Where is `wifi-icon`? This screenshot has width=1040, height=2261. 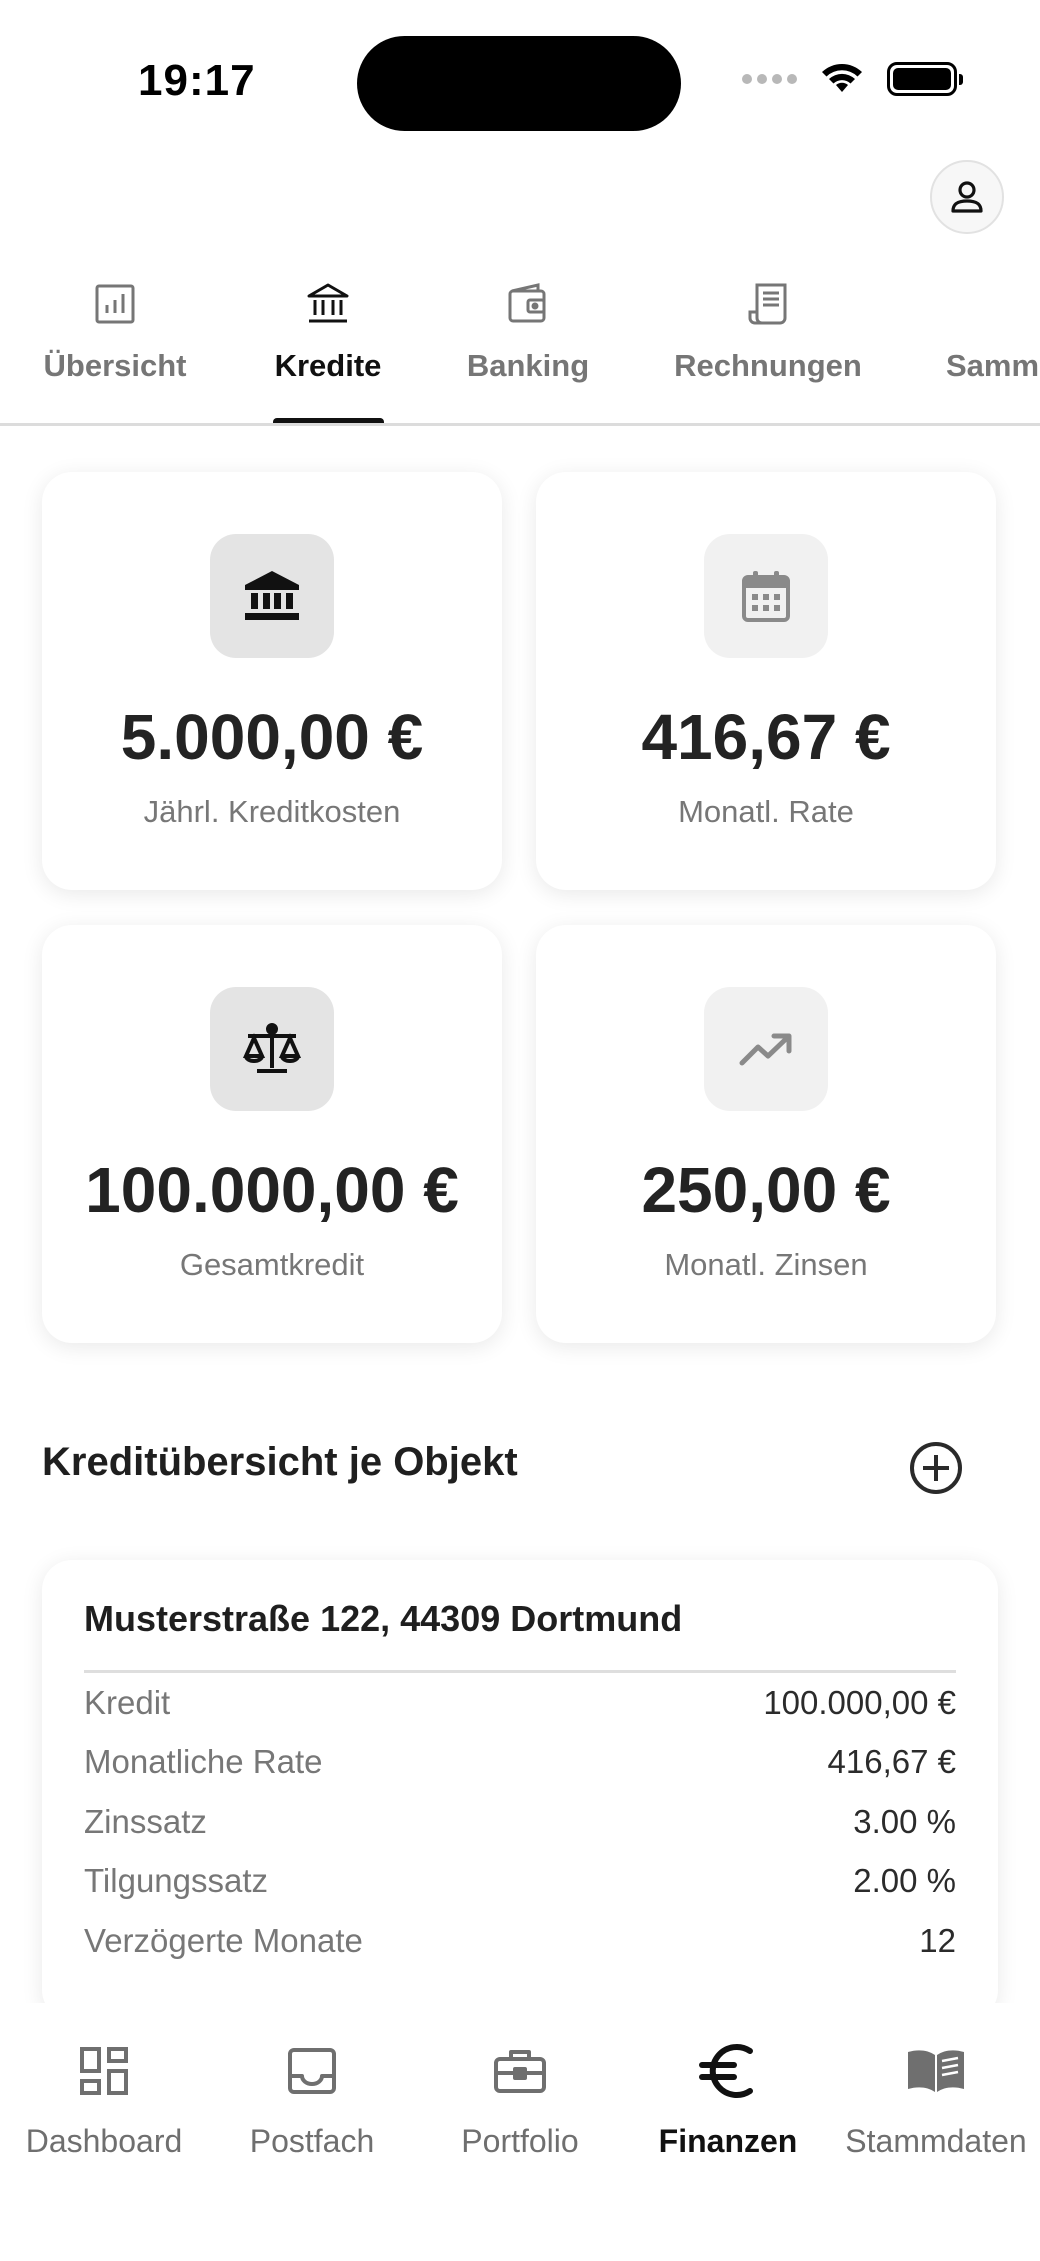 wifi-icon is located at coordinates (842, 78).